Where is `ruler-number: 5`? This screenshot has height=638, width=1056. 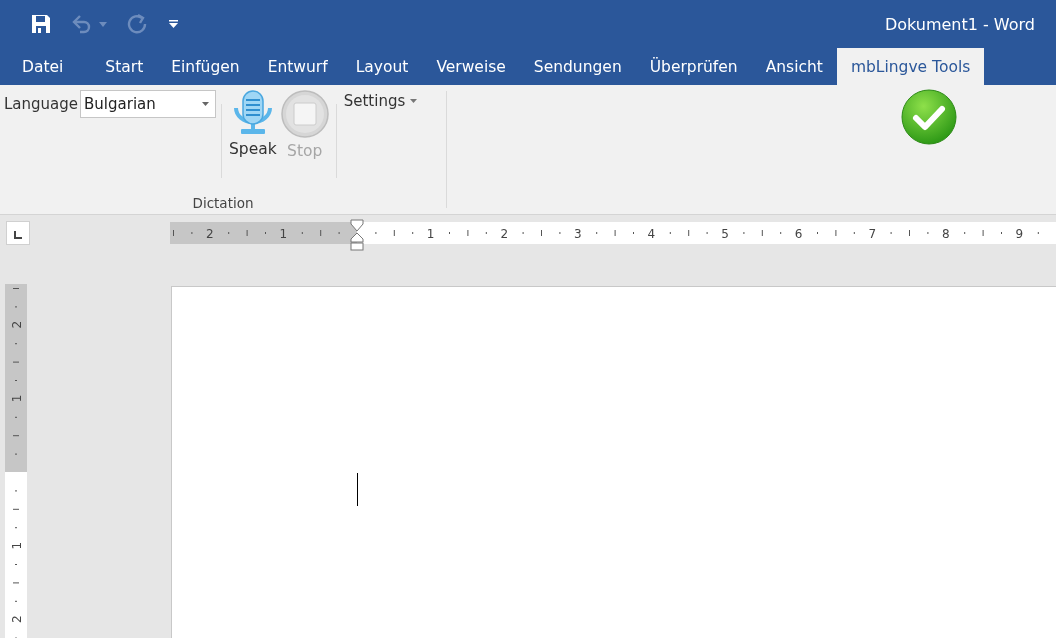
ruler-number: 5 is located at coordinates (725, 233).